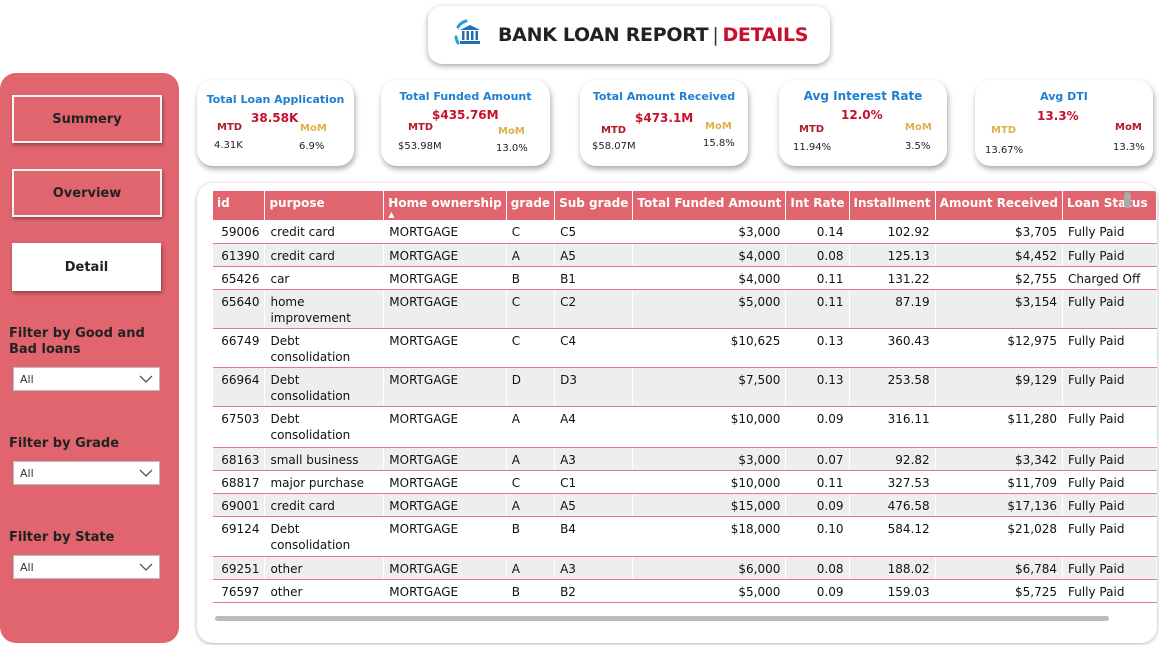  What do you see at coordinates (664, 118) in the screenshot?
I see `kpi-value: $473.1M` at bounding box center [664, 118].